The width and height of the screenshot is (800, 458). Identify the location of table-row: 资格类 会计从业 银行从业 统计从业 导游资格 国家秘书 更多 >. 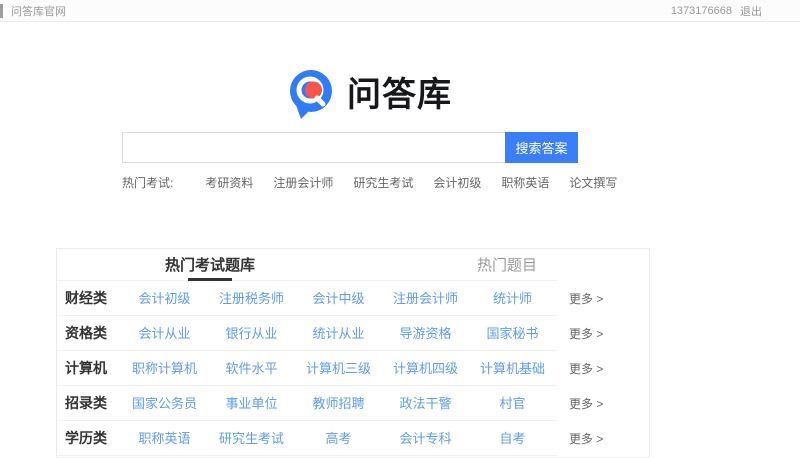
(353, 333).